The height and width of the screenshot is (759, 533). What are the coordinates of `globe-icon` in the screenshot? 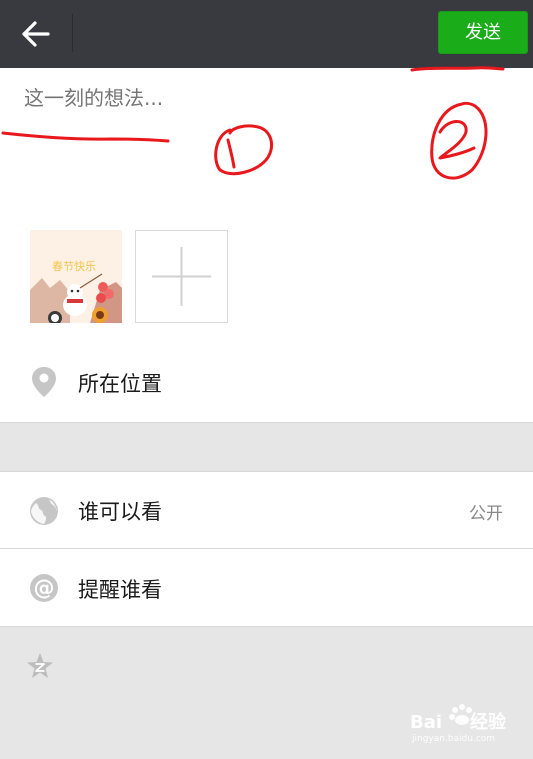 It's located at (44, 511).